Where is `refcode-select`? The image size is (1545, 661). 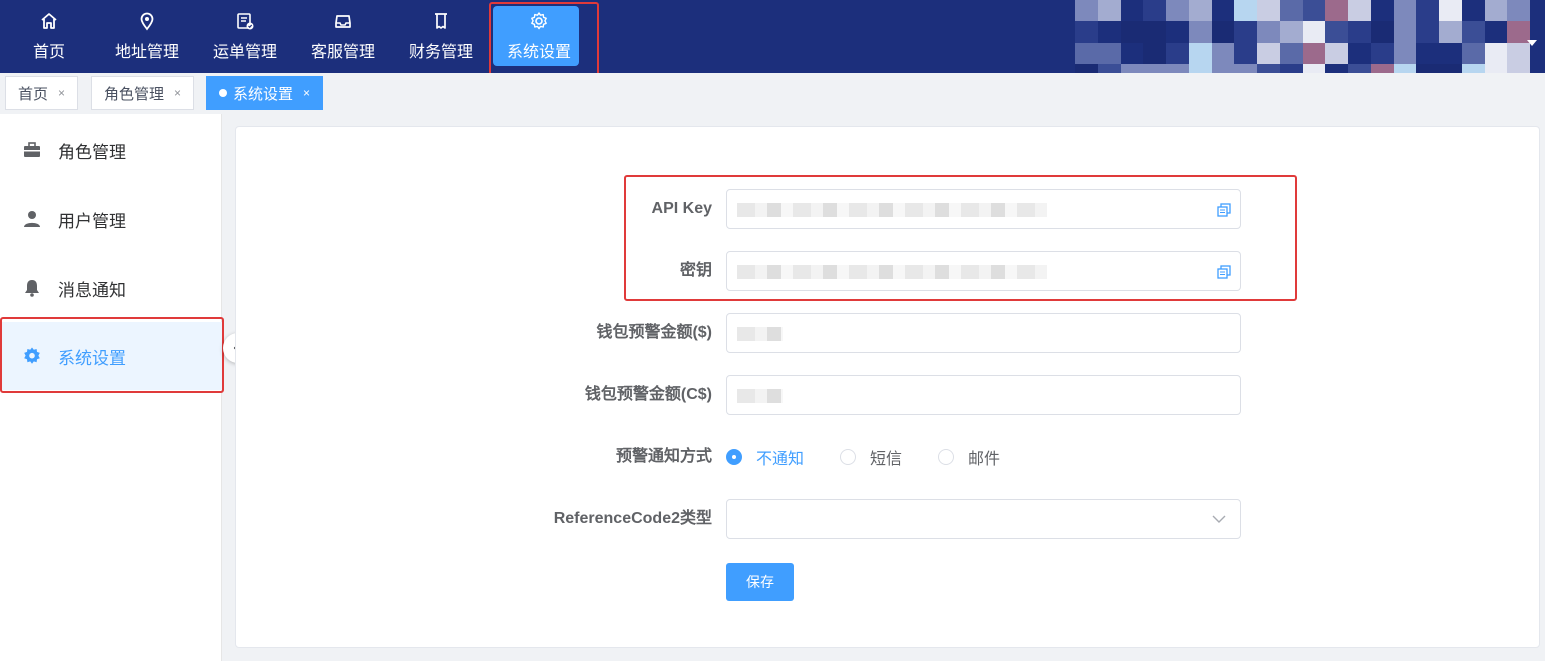 refcode-select is located at coordinates (983, 519).